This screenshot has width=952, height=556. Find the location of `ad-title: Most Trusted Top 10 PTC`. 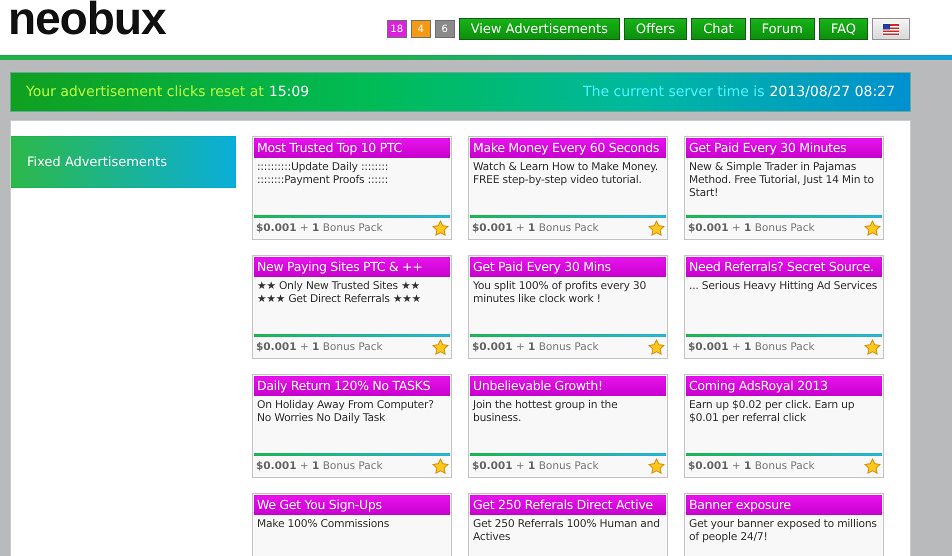

ad-title: Most Trusted Top 10 PTC is located at coordinates (352, 148).